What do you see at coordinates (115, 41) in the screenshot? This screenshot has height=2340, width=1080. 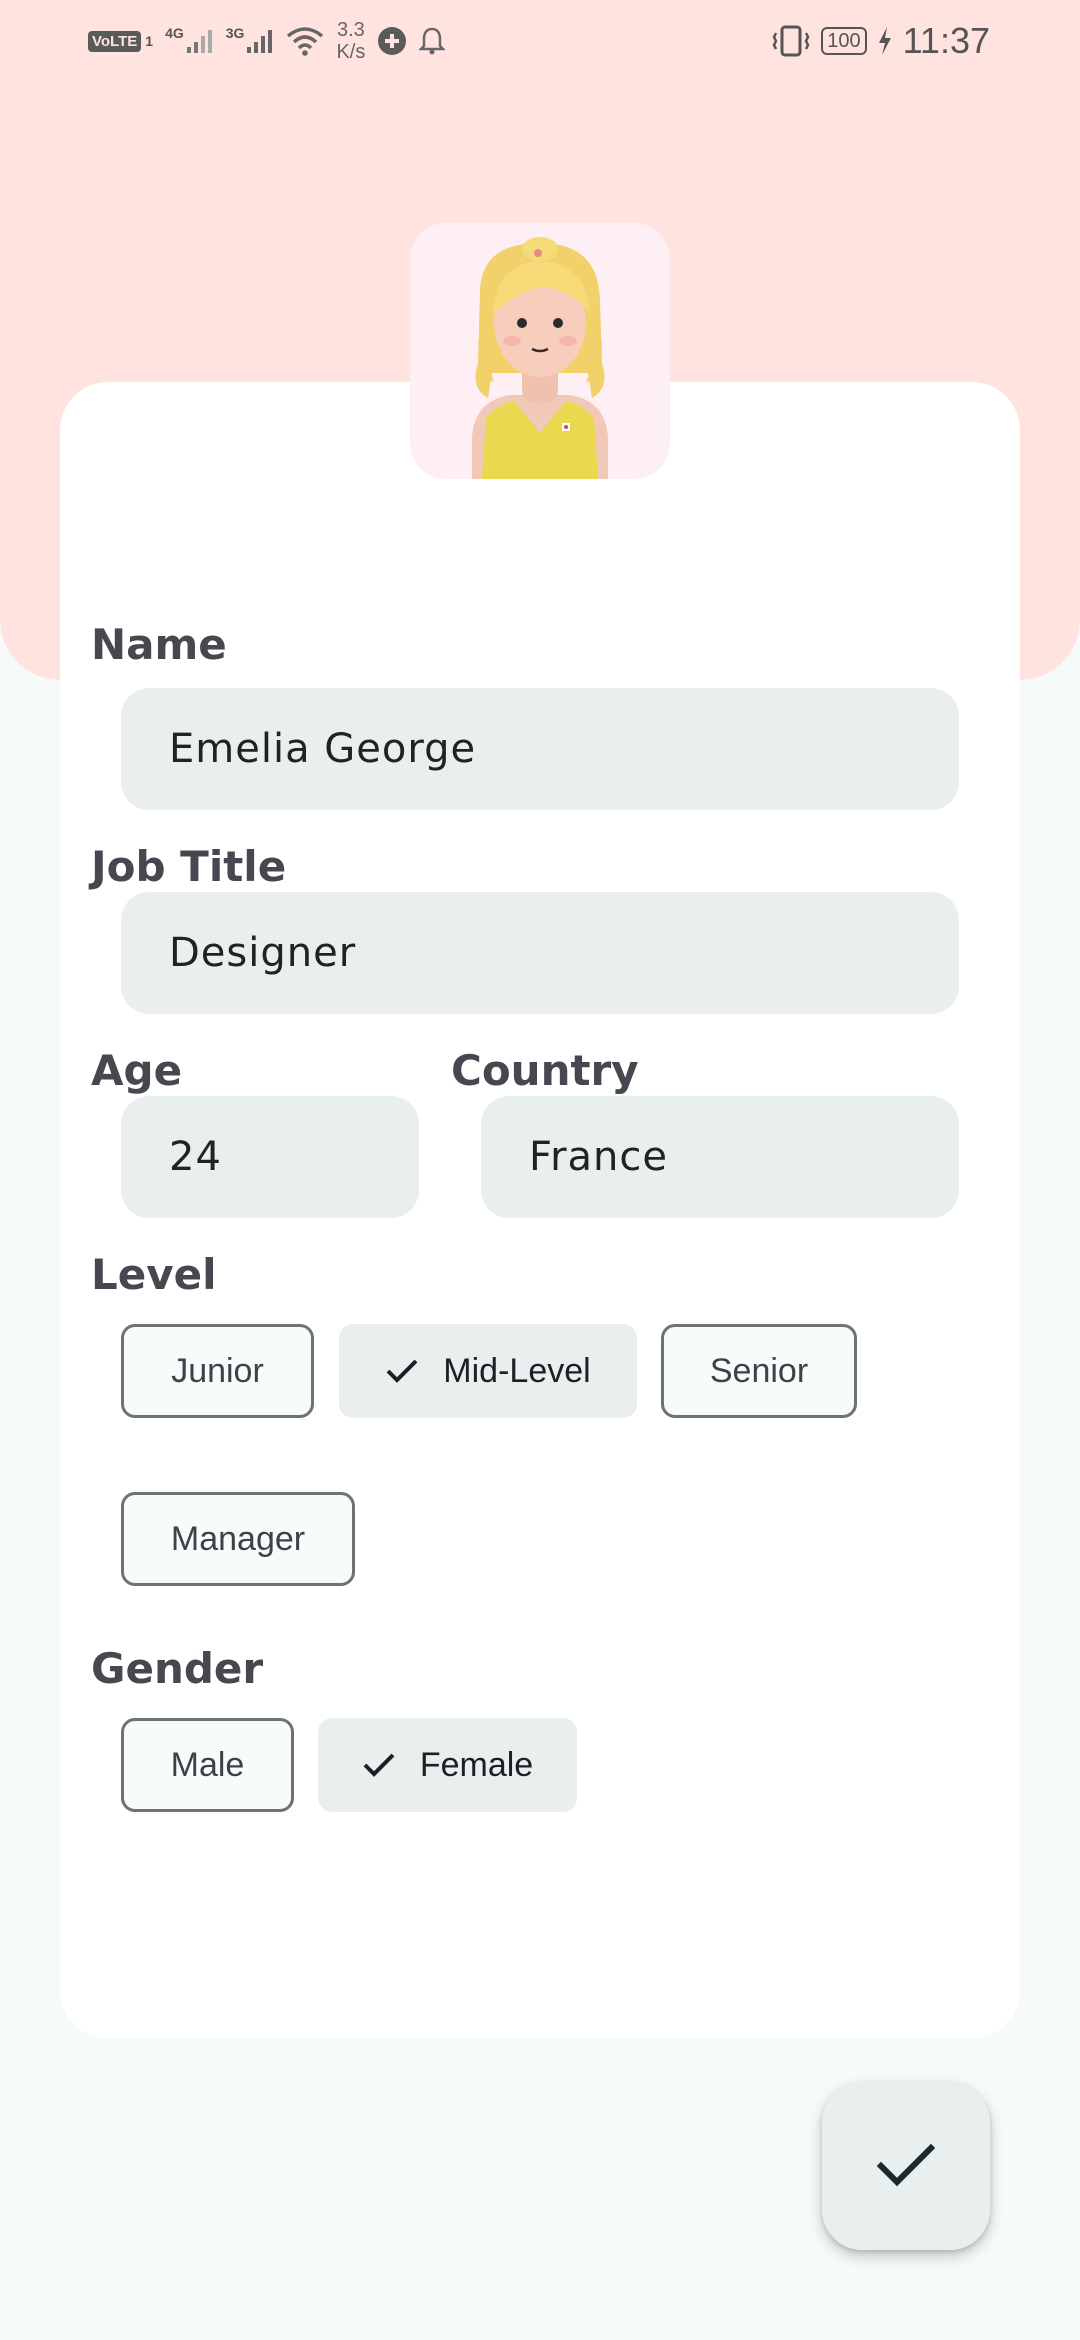 I see `volte-badge: VoLTE` at bounding box center [115, 41].